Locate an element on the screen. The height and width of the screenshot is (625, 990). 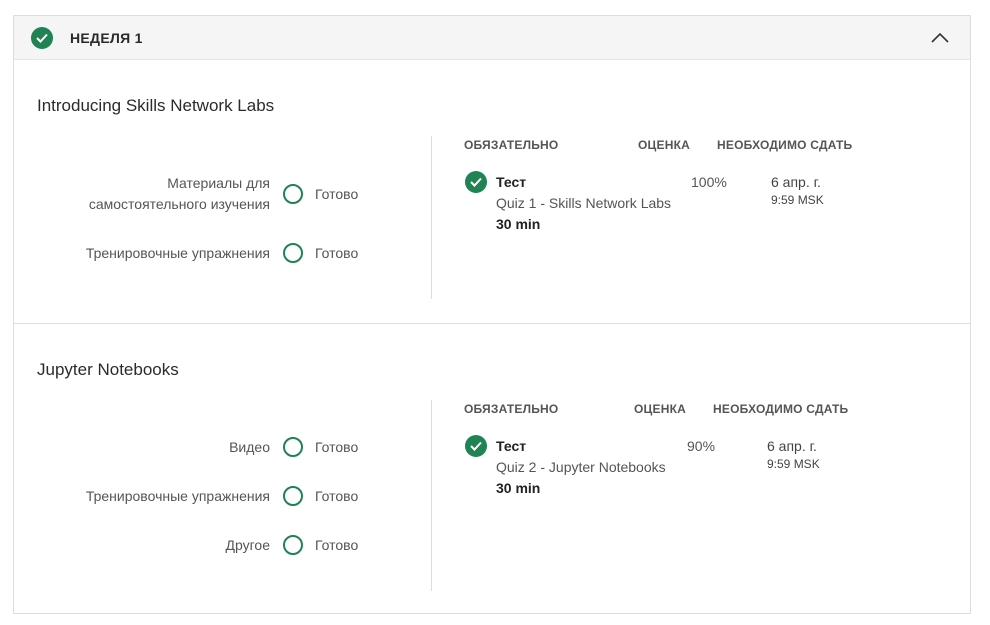
item-label-line: самостоятельного изучения is located at coordinates (179, 204).